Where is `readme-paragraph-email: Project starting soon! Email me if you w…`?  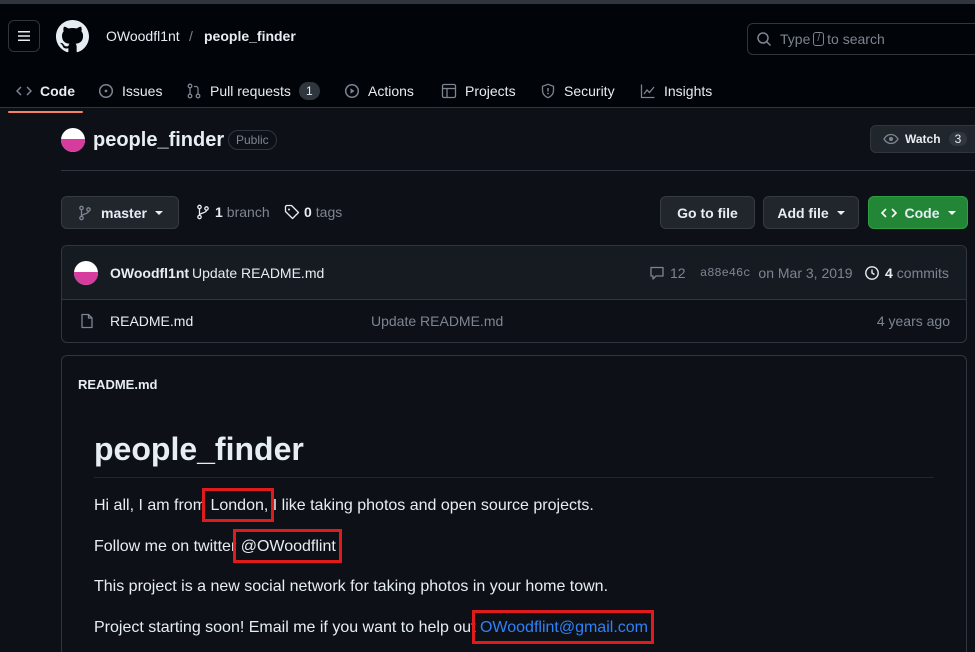
readme-paragraph-email: Project starting soon! Email me if you w… is located at coordinates (371, 628).